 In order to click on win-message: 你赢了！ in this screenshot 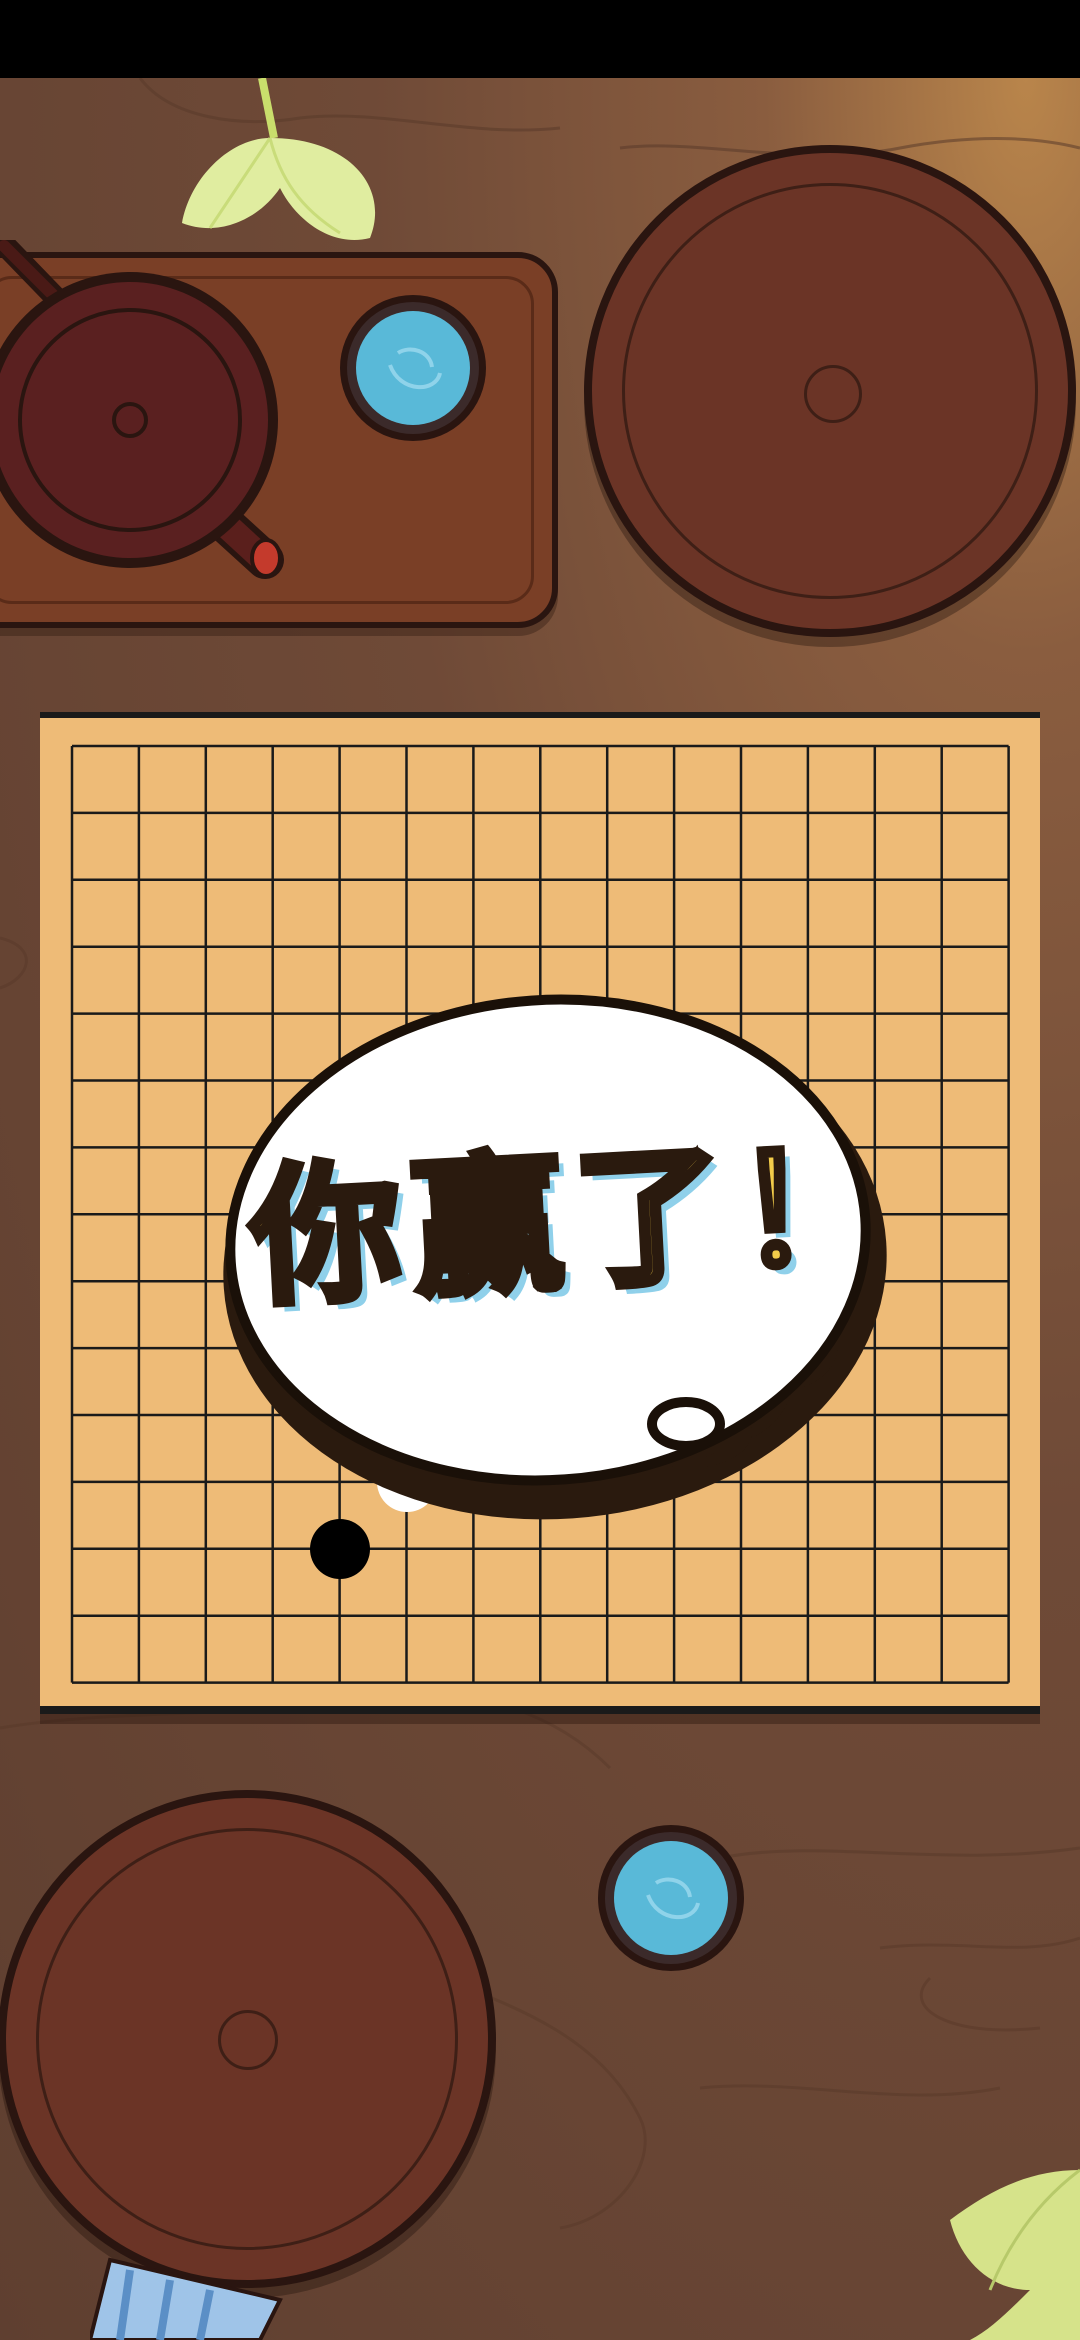, I will do `click(574, 1222)`.